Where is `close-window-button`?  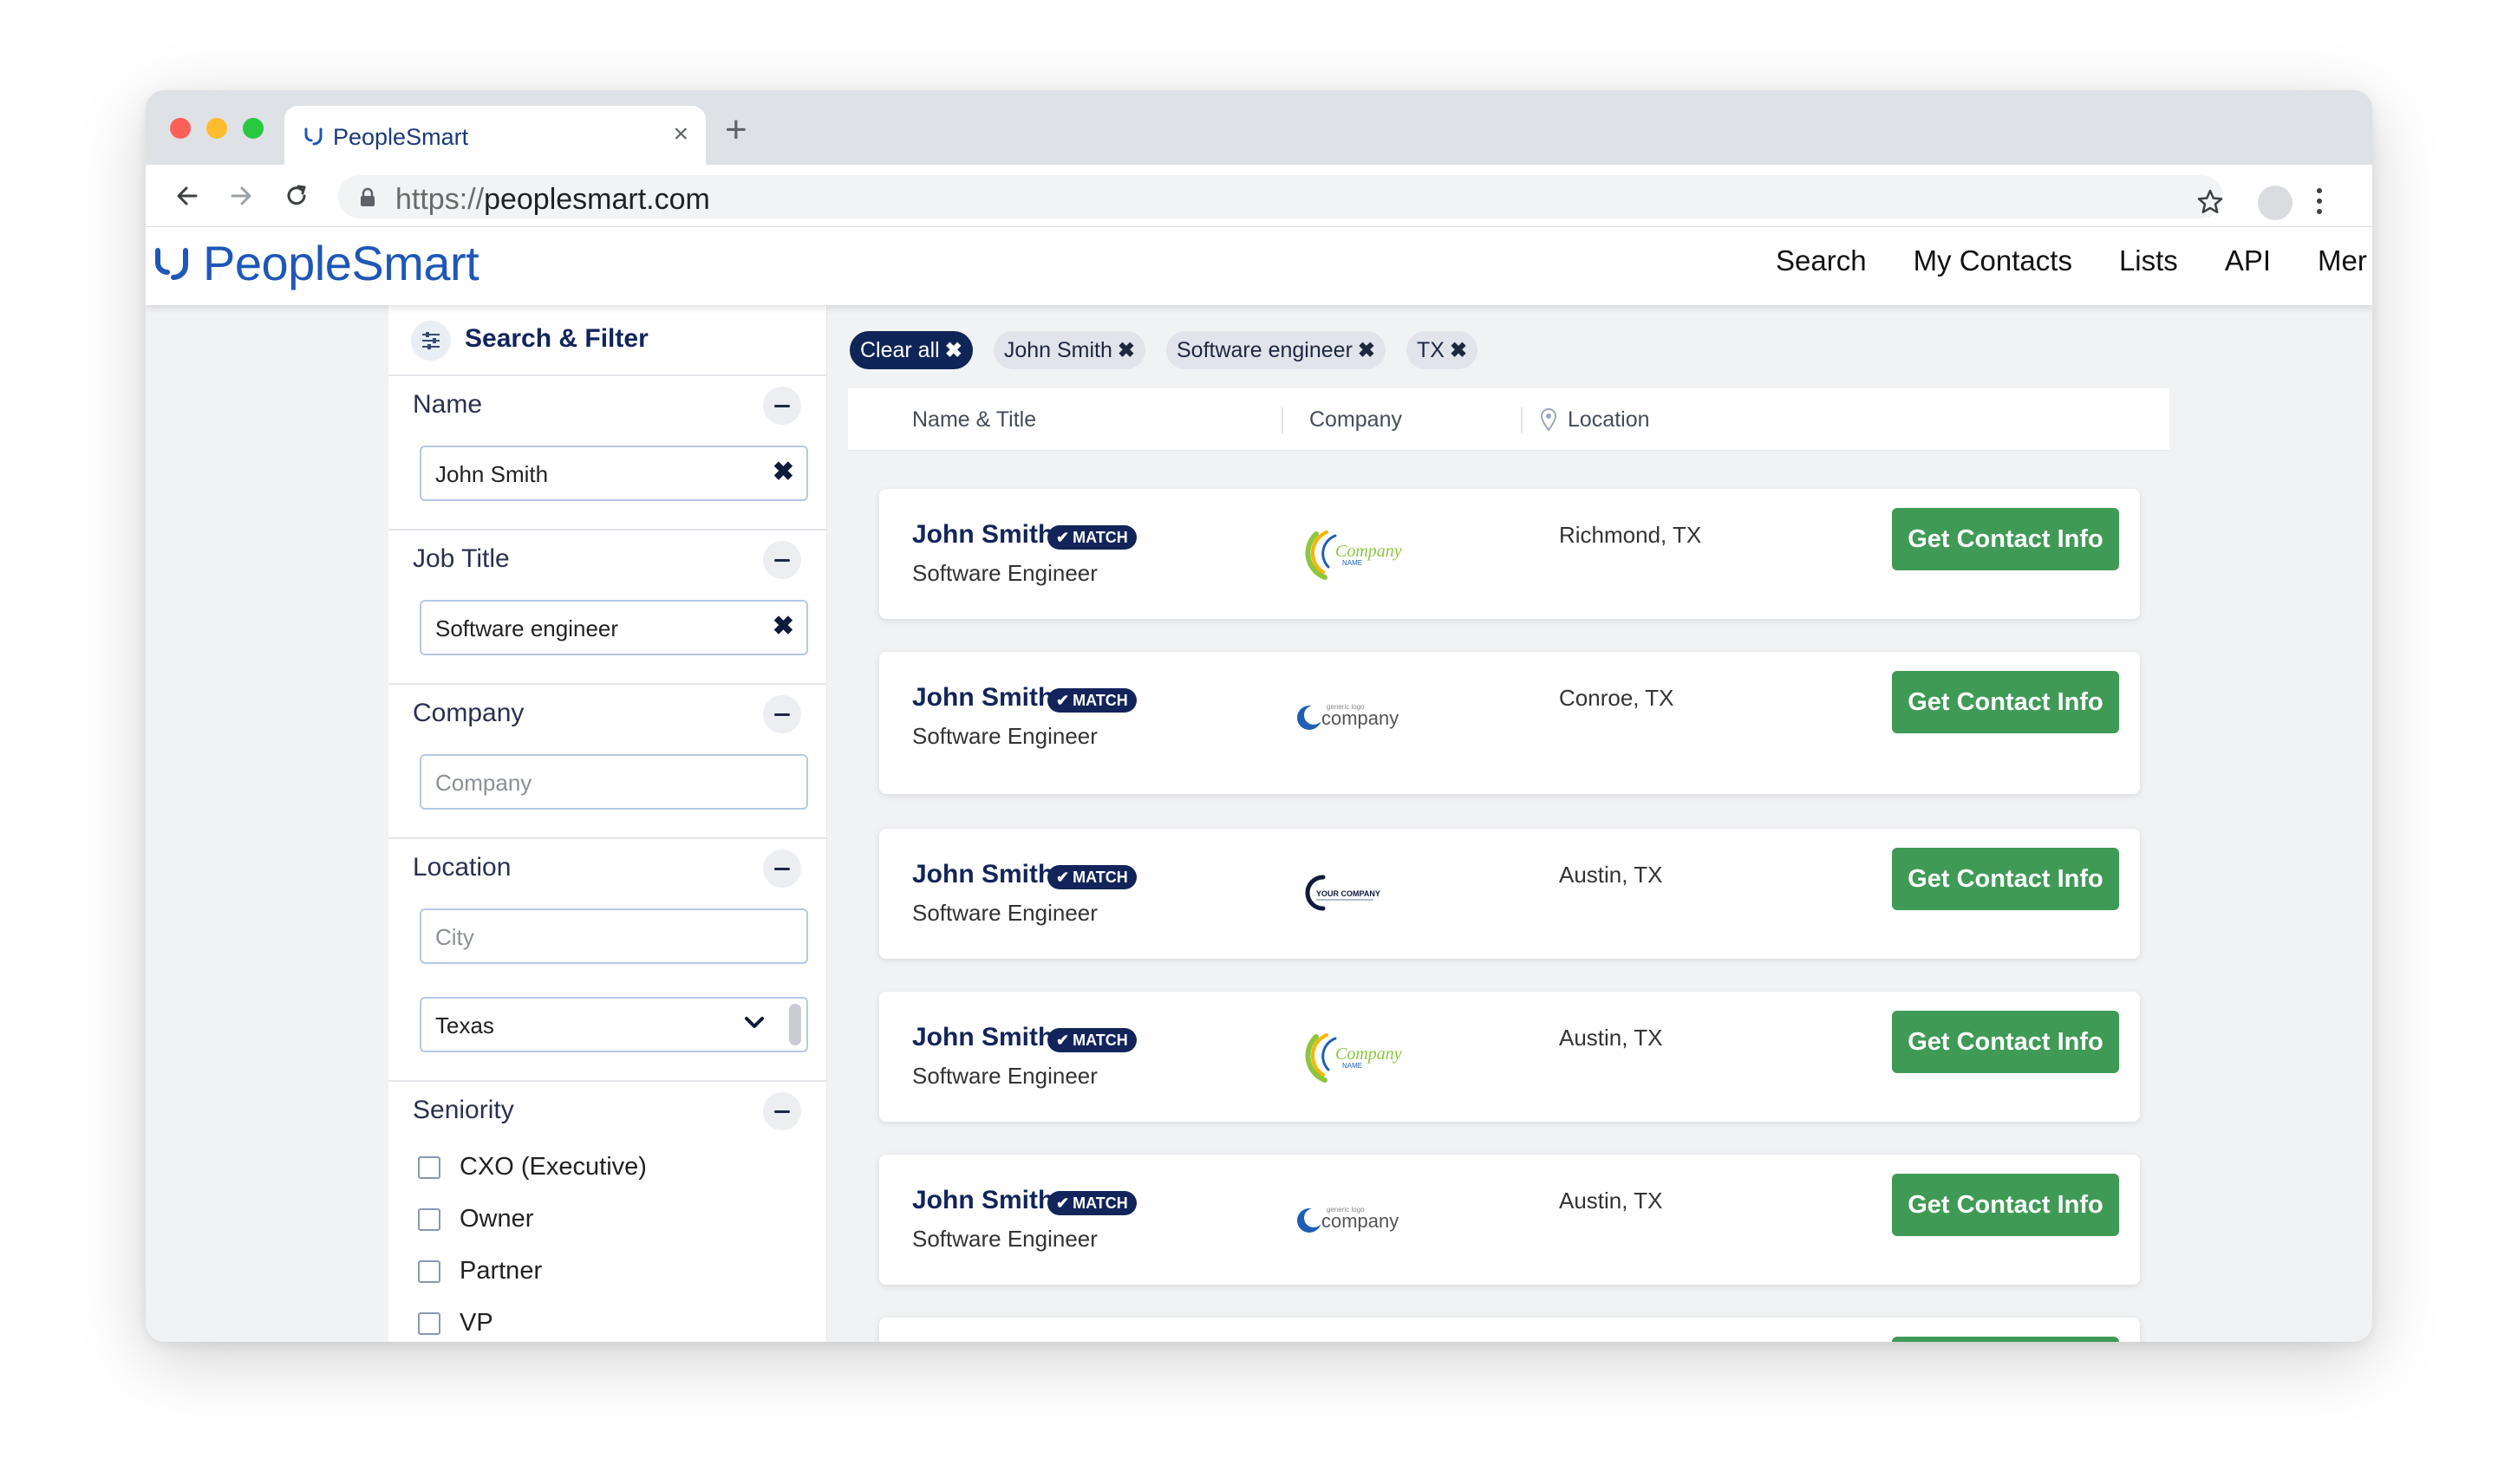 close-window-button is located at coordinates (180, 128).